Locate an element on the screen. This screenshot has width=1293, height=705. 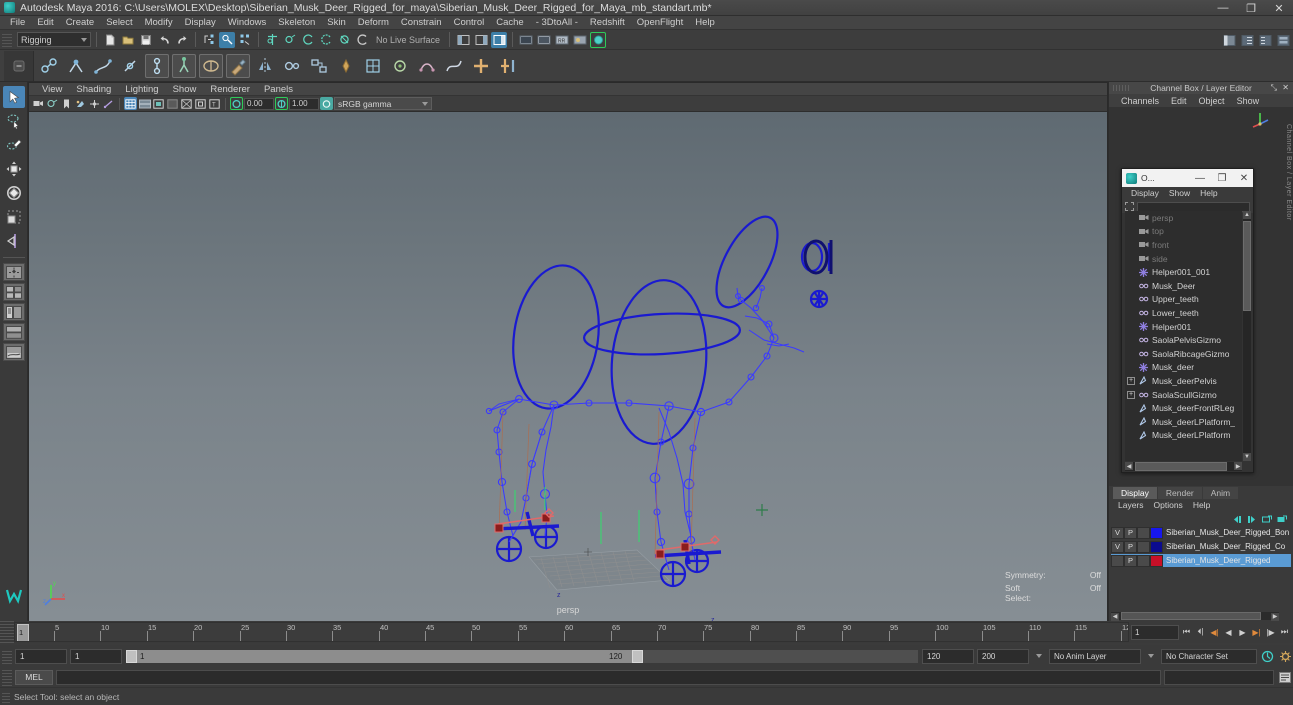
menu-windows: Windows is located at coordinates (247, 23).